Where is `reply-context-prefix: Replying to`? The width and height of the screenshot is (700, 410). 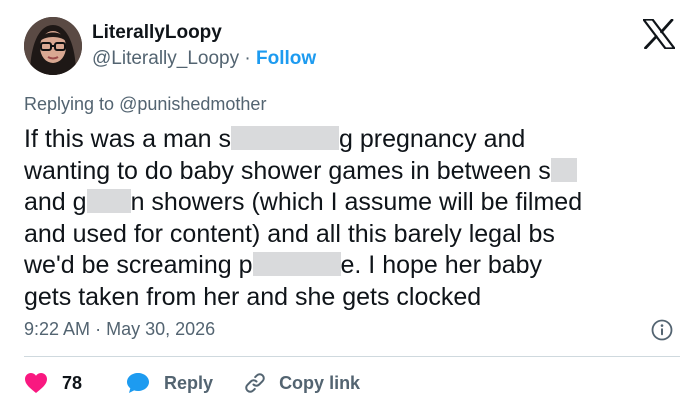
reply-context-prefix: Replying to is located at coordinates (69, 104).